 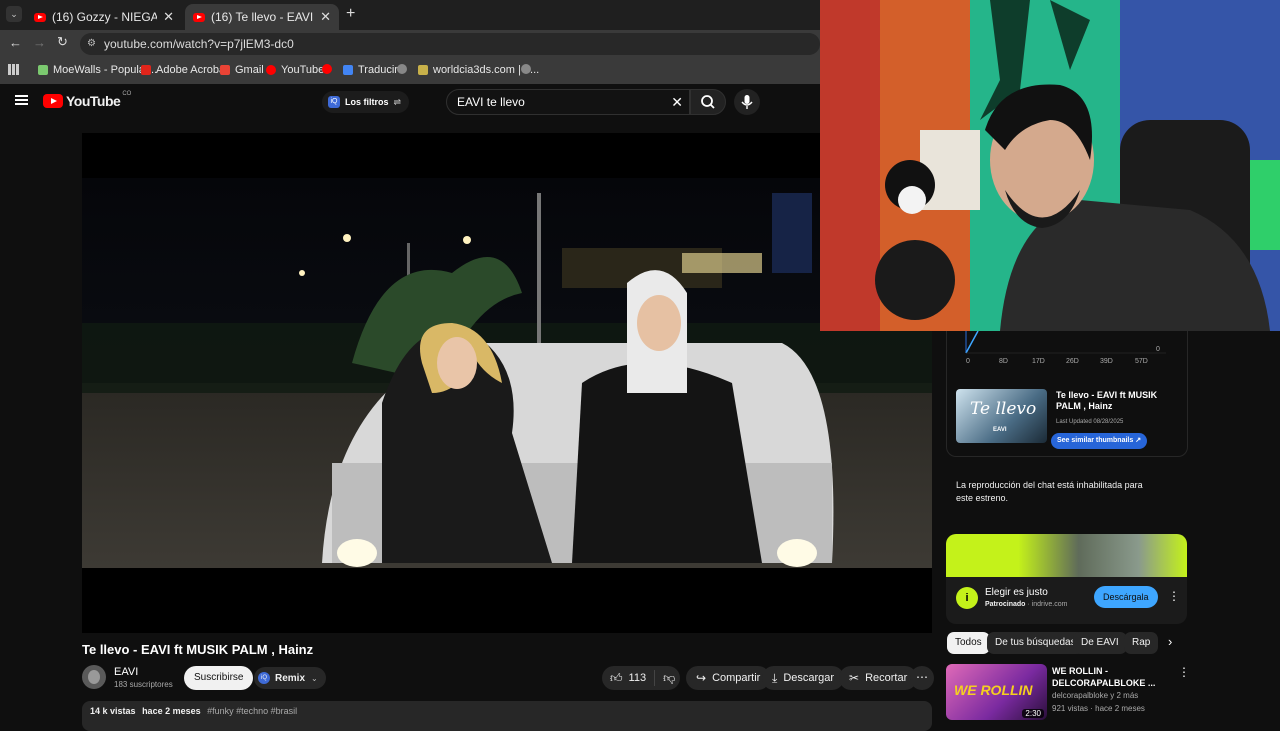 What do you see at coordinates (1095, 695) in the screenshot?
I see `rec-channel: delcorapalbloke y 2 más` at bounding box center [1095, 695].